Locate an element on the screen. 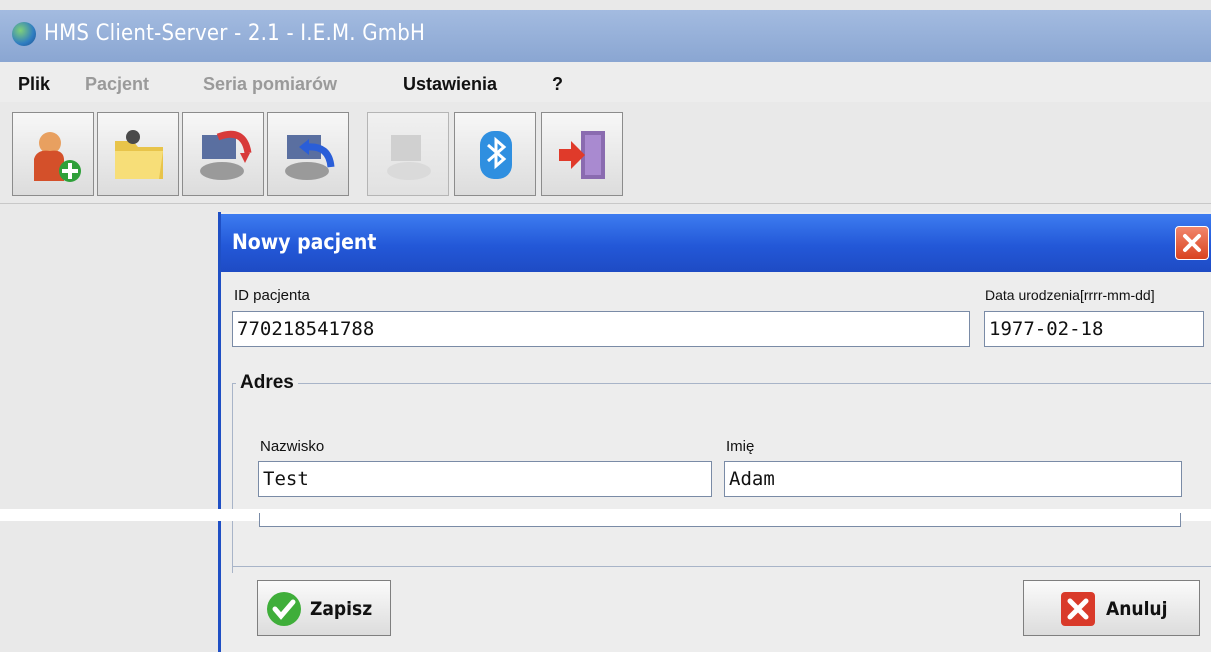 This screenshot has height=652, width=1211. dialog-title: Nowy pacjent is located at coordinates (304, 242).